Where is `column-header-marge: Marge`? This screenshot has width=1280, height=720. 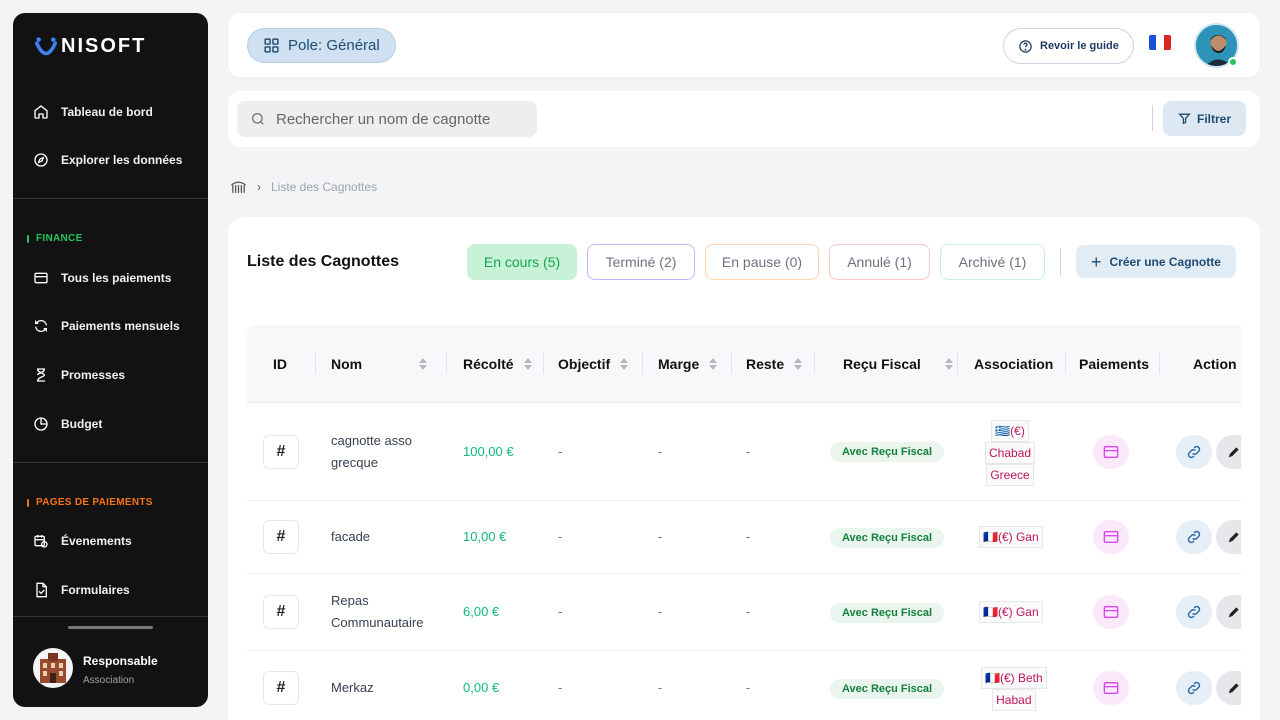 column-header-marge: Marge is located at coordinates (688, 364).